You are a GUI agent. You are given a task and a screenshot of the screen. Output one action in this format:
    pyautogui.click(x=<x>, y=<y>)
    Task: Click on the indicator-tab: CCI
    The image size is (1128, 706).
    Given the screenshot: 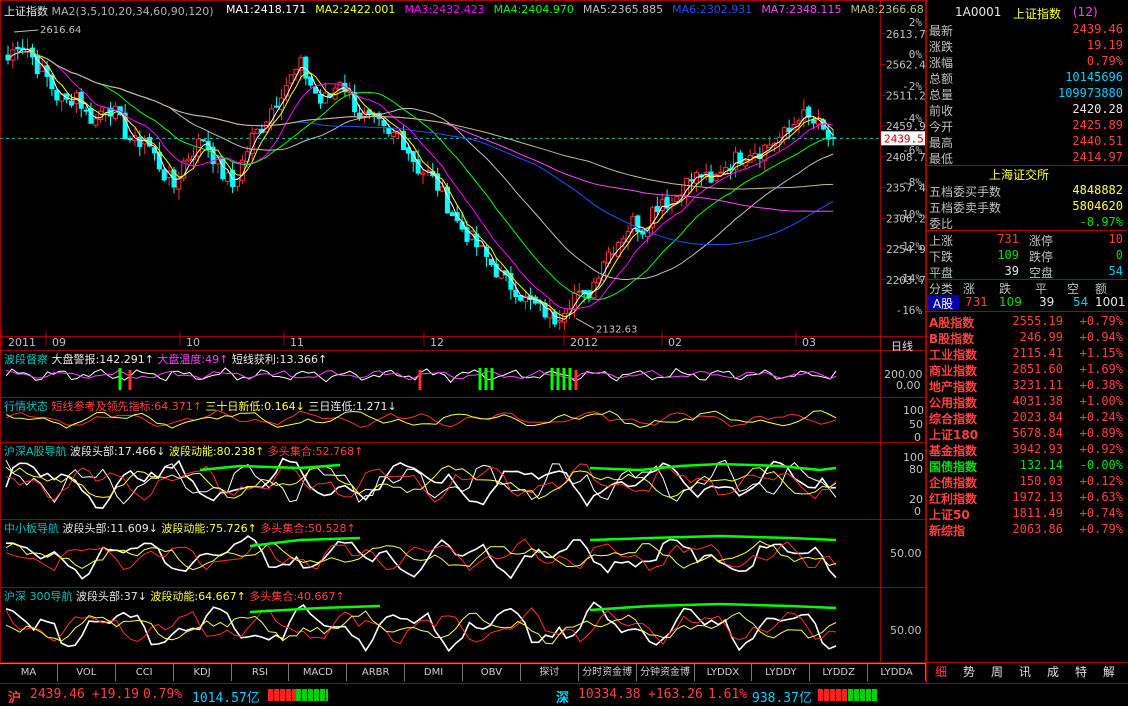 What is the action you would take?
    pyautogui.click(x=145, y=672)
    